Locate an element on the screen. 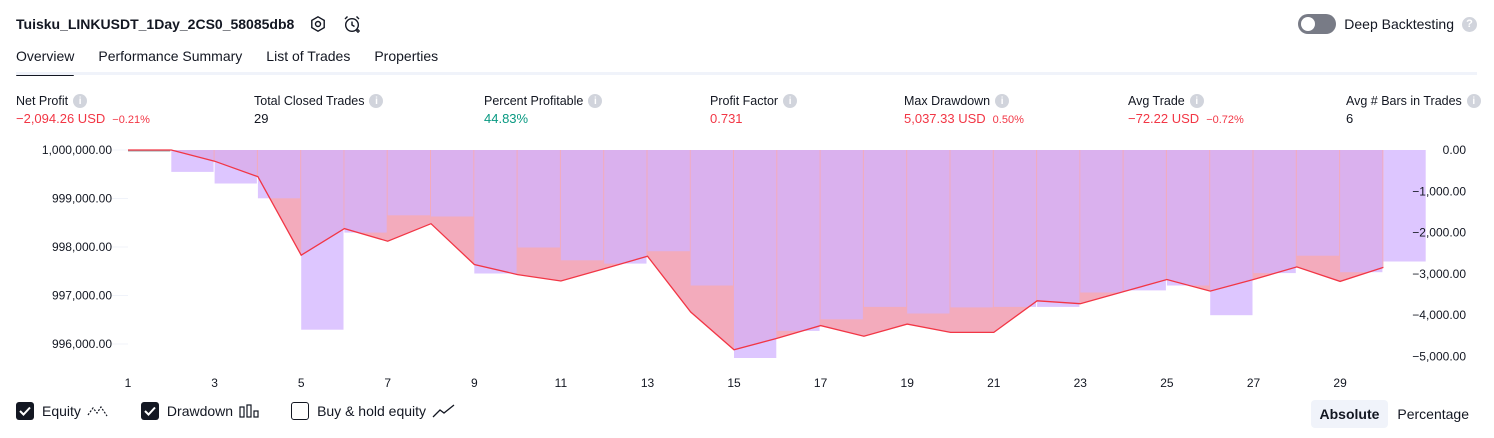  x-axis-tick-label: 27 is located at coordinates (1254, 383).